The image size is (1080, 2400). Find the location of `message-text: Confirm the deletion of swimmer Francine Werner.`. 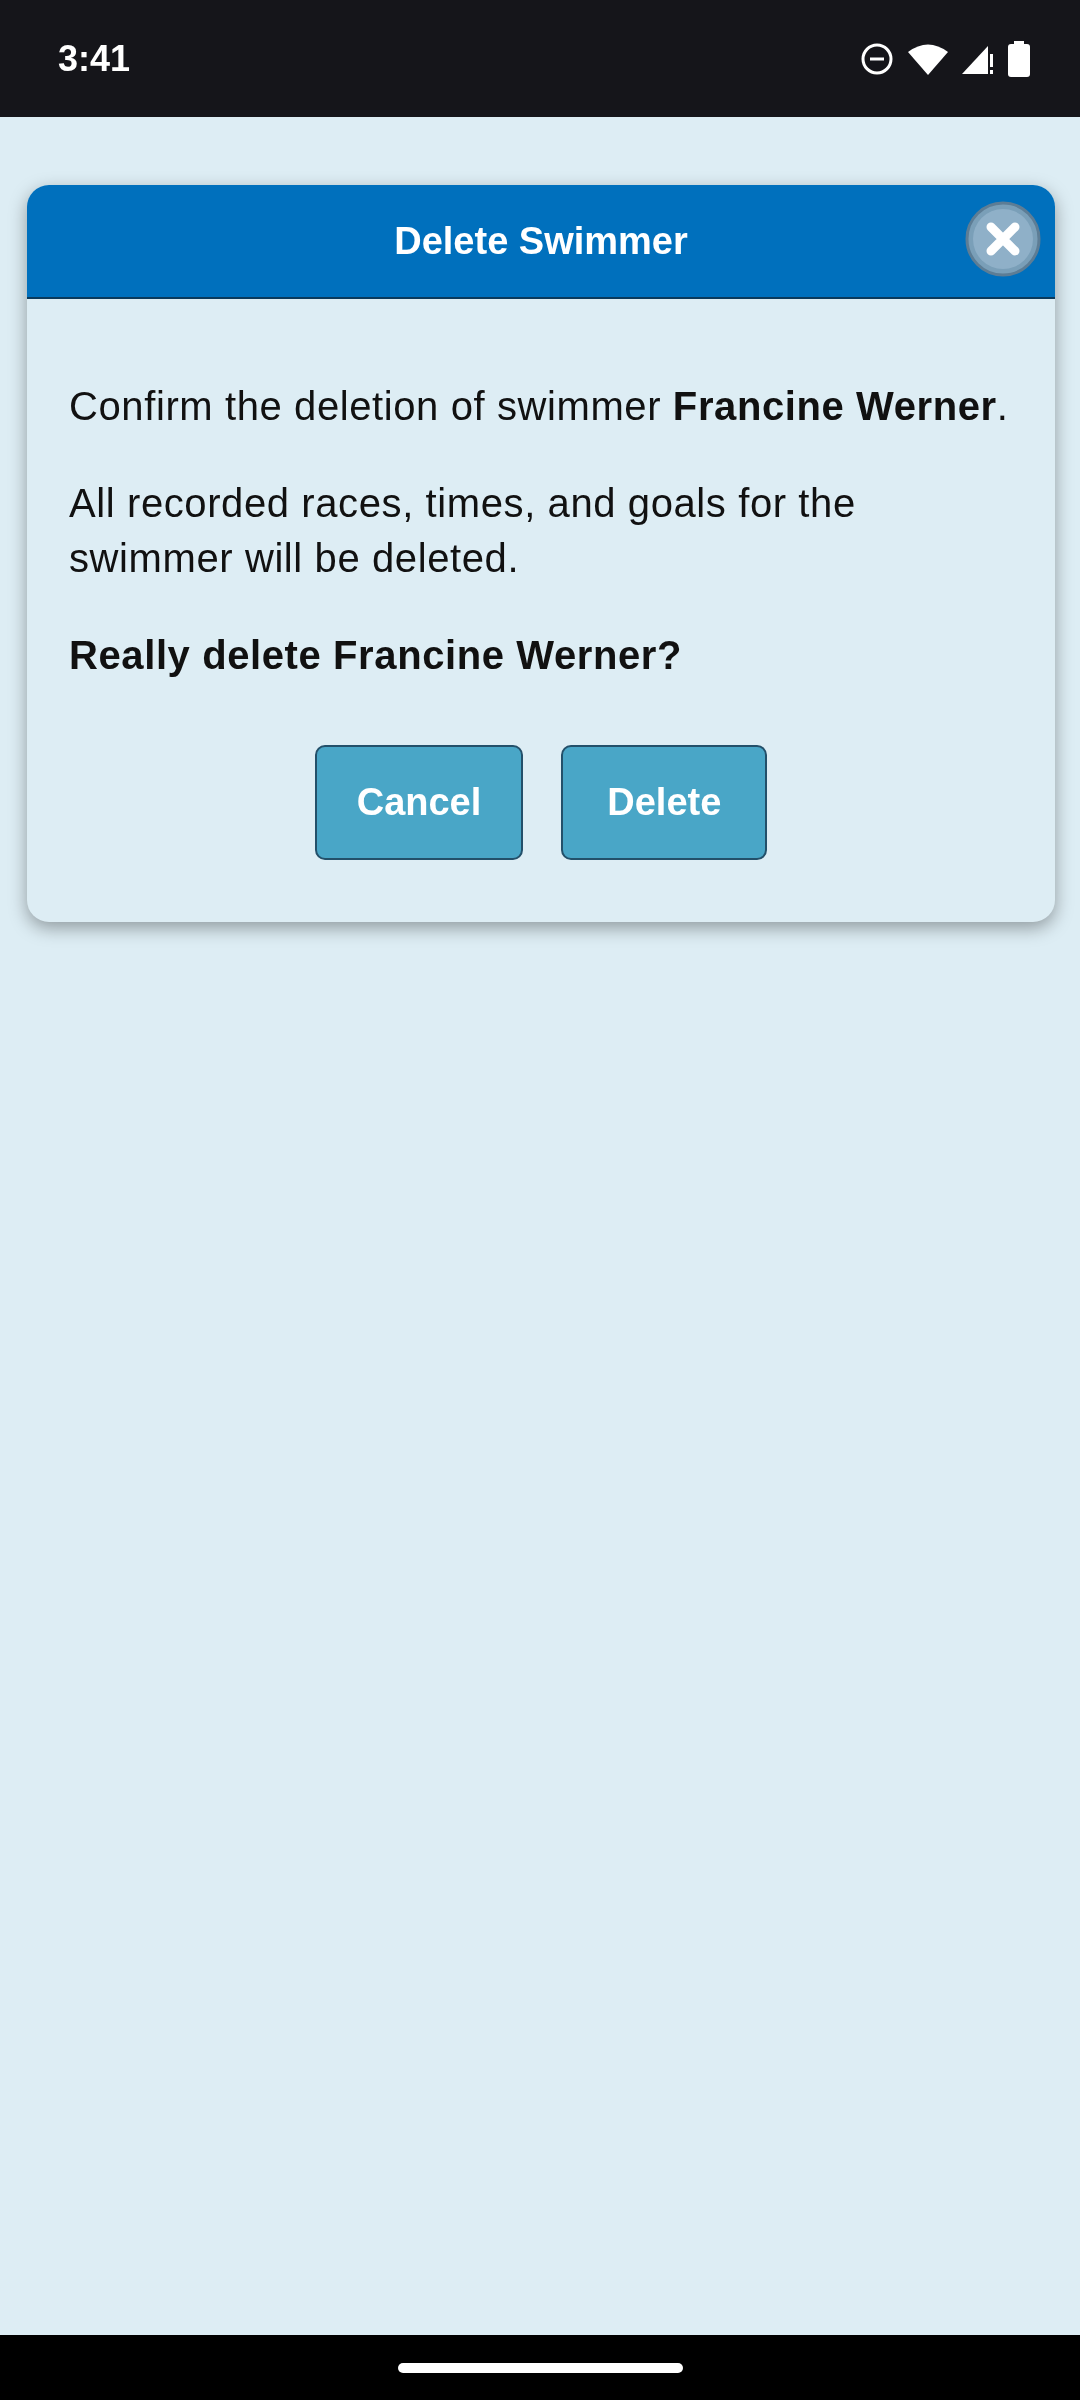

message-text: Confirm the deletion of swimmer Francine Werner. is located at coordinates (539, 406).